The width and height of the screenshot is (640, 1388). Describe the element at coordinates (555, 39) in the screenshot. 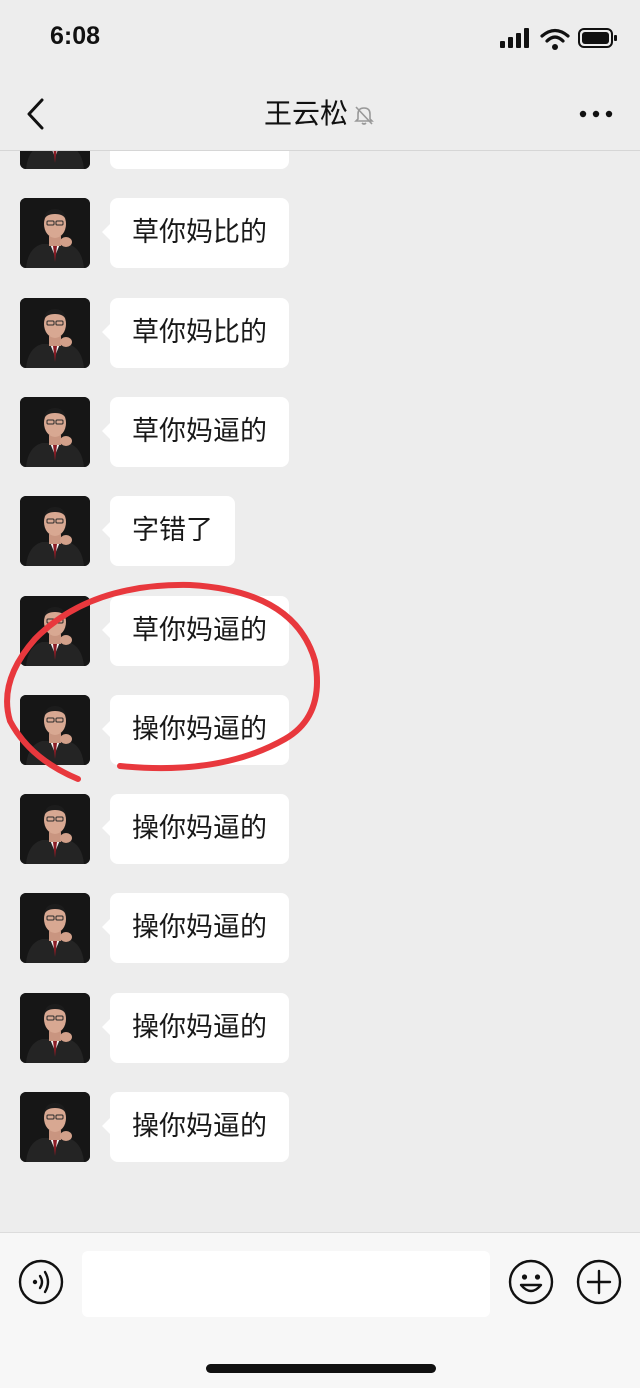

I see `wifi-icon` at that location.